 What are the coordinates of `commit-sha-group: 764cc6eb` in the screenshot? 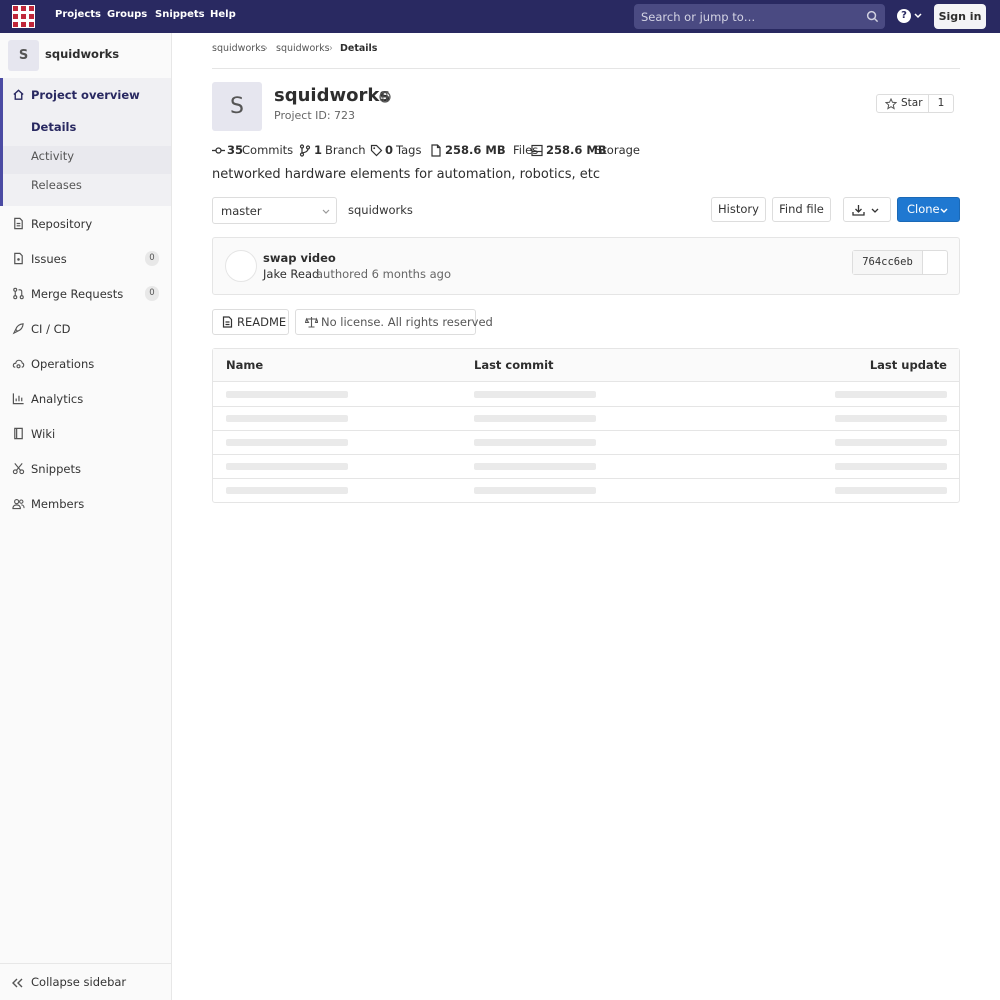 It's located at (900, 262).